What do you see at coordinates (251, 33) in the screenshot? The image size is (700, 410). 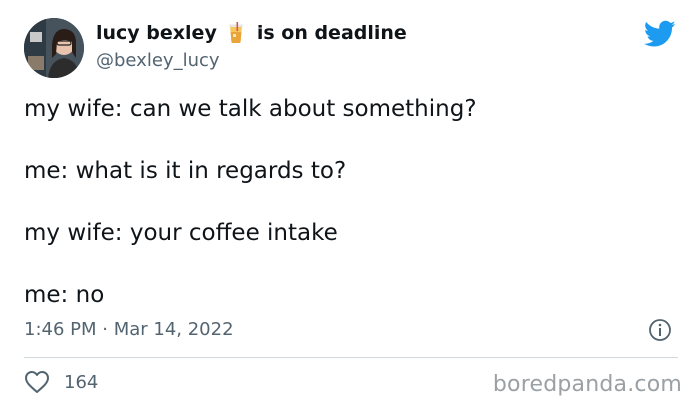 I see `author-name-row: lucy bexley is on deadline` at bounding box center [251, 33].